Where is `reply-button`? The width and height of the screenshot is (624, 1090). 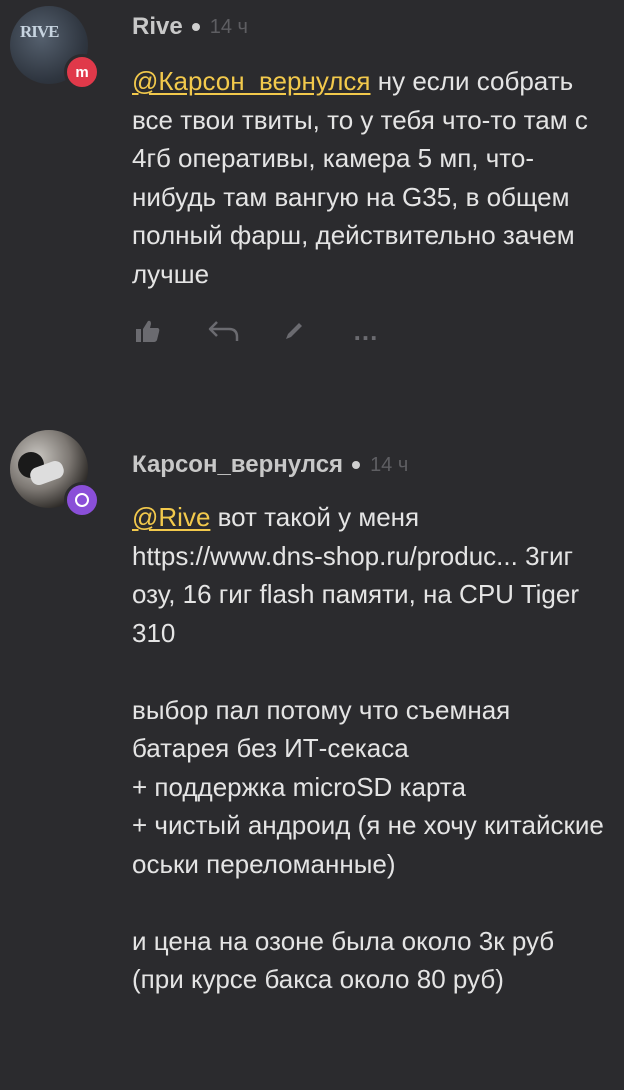 reply-button is located at coordinates (224, 331).